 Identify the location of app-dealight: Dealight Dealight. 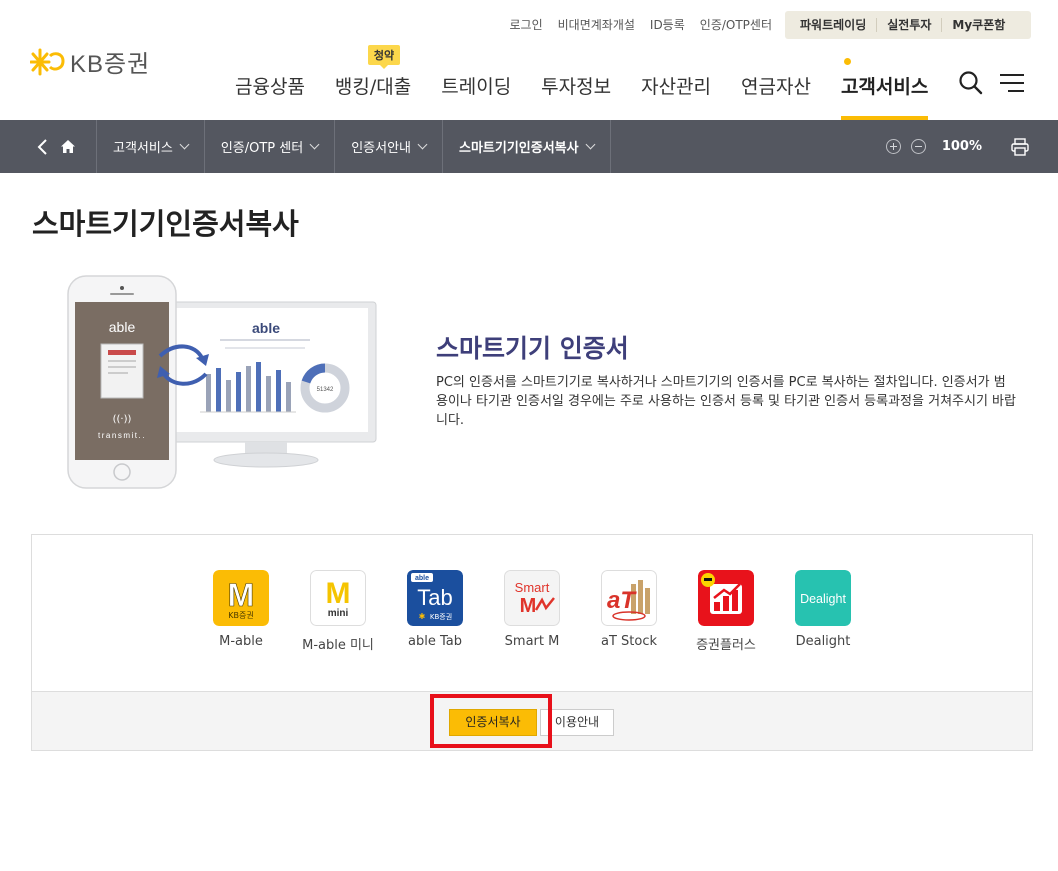
(823, 611).